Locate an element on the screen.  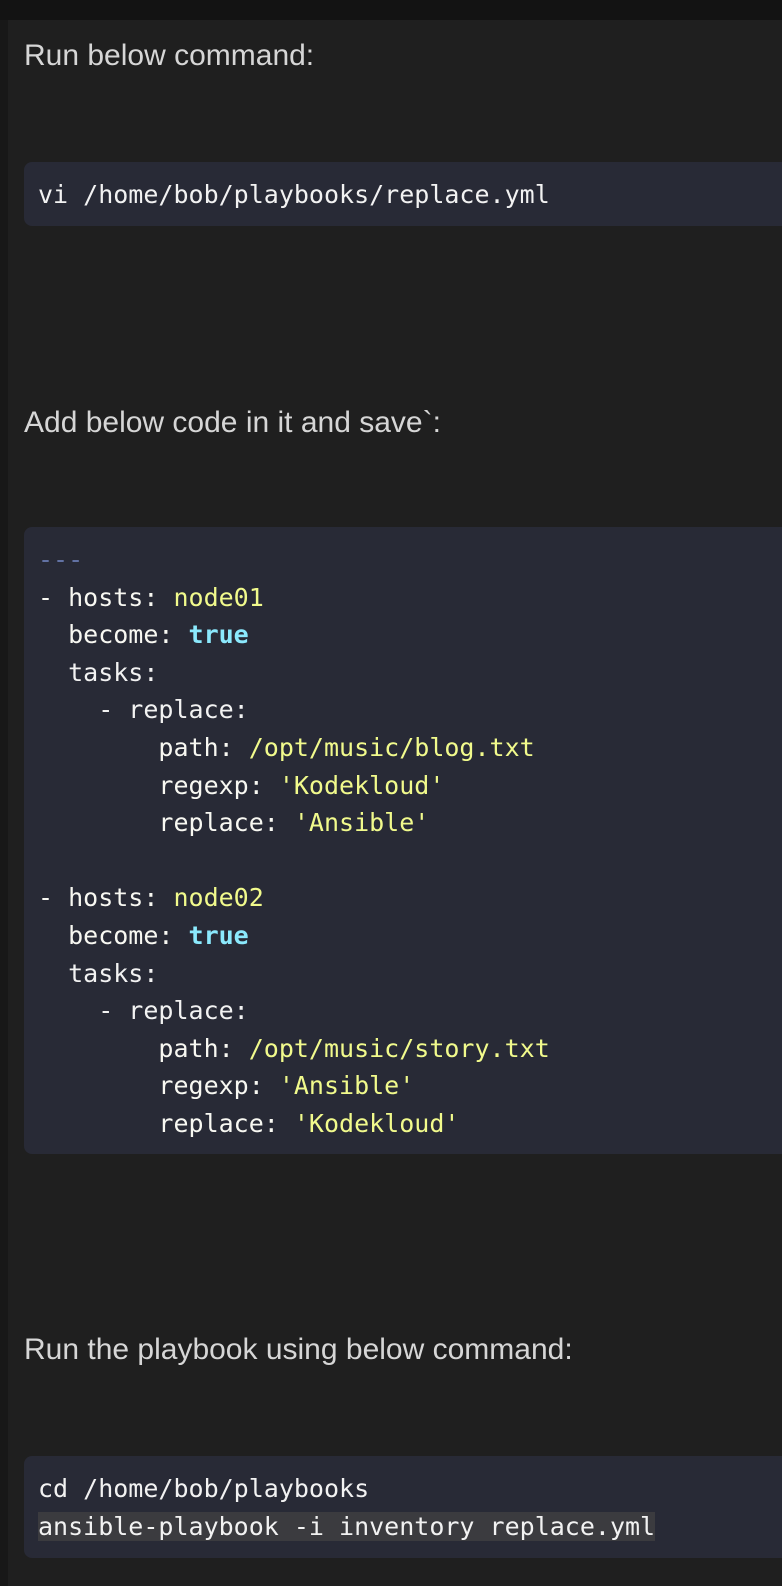
play-1-regexp-line: regexp: 'Kodekloud' is located at coordinates (410, 786).